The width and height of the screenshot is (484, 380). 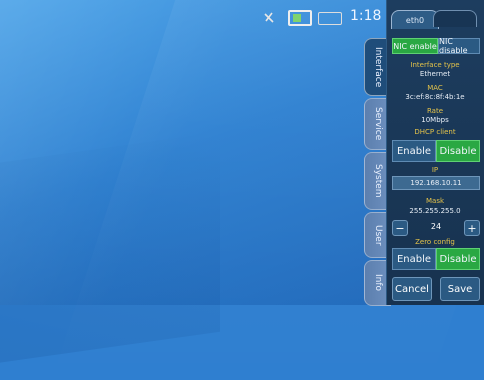 I want to click on top-status-bar: 1:18, so click(x=193, y=17).